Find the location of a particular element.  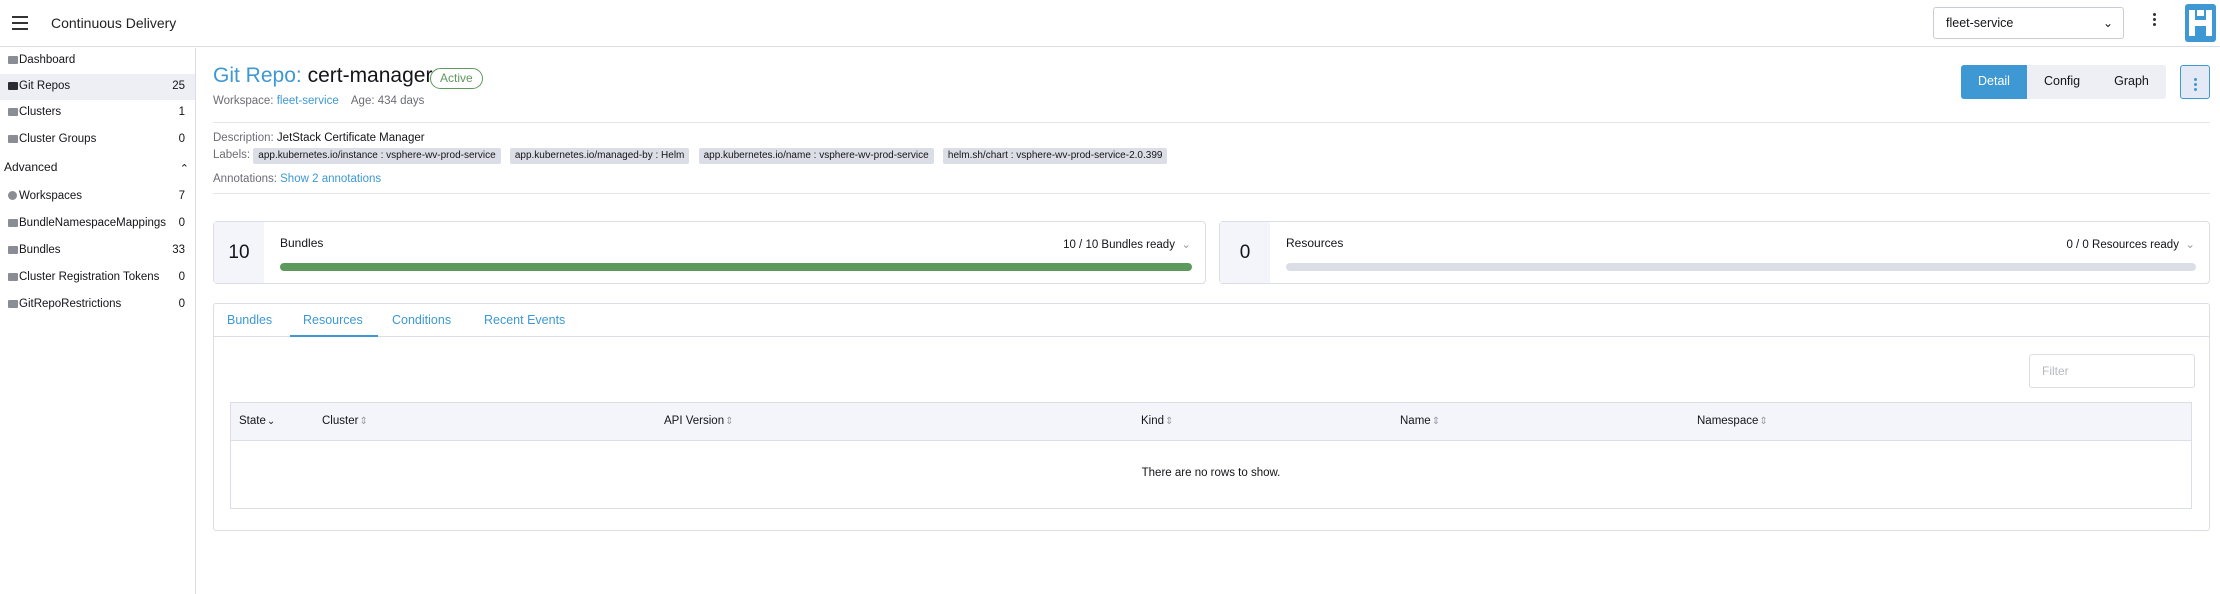

sidebar-item-label: Bundles is located at coordinates (40, 250).